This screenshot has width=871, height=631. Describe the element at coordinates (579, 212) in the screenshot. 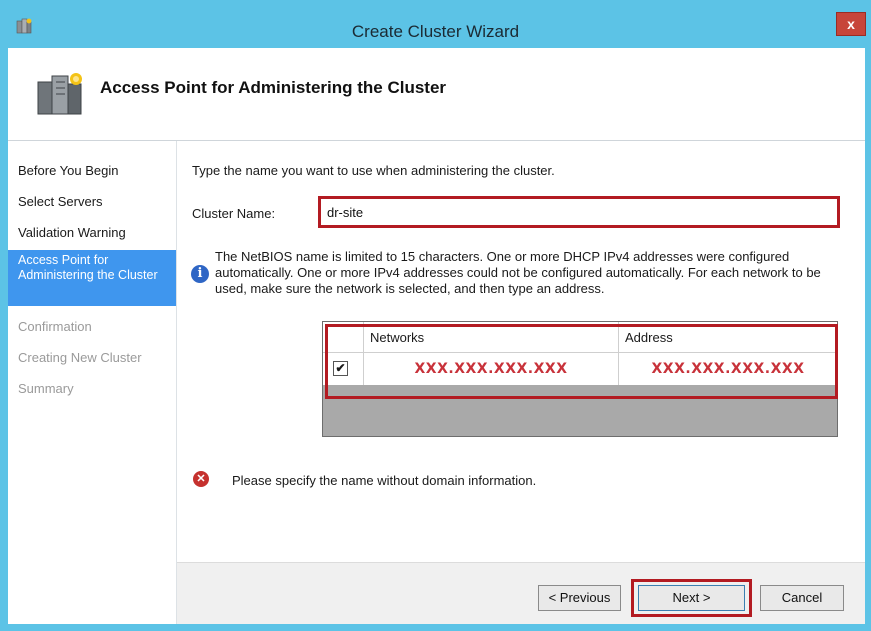

I see `cluster-name-input` at that location.